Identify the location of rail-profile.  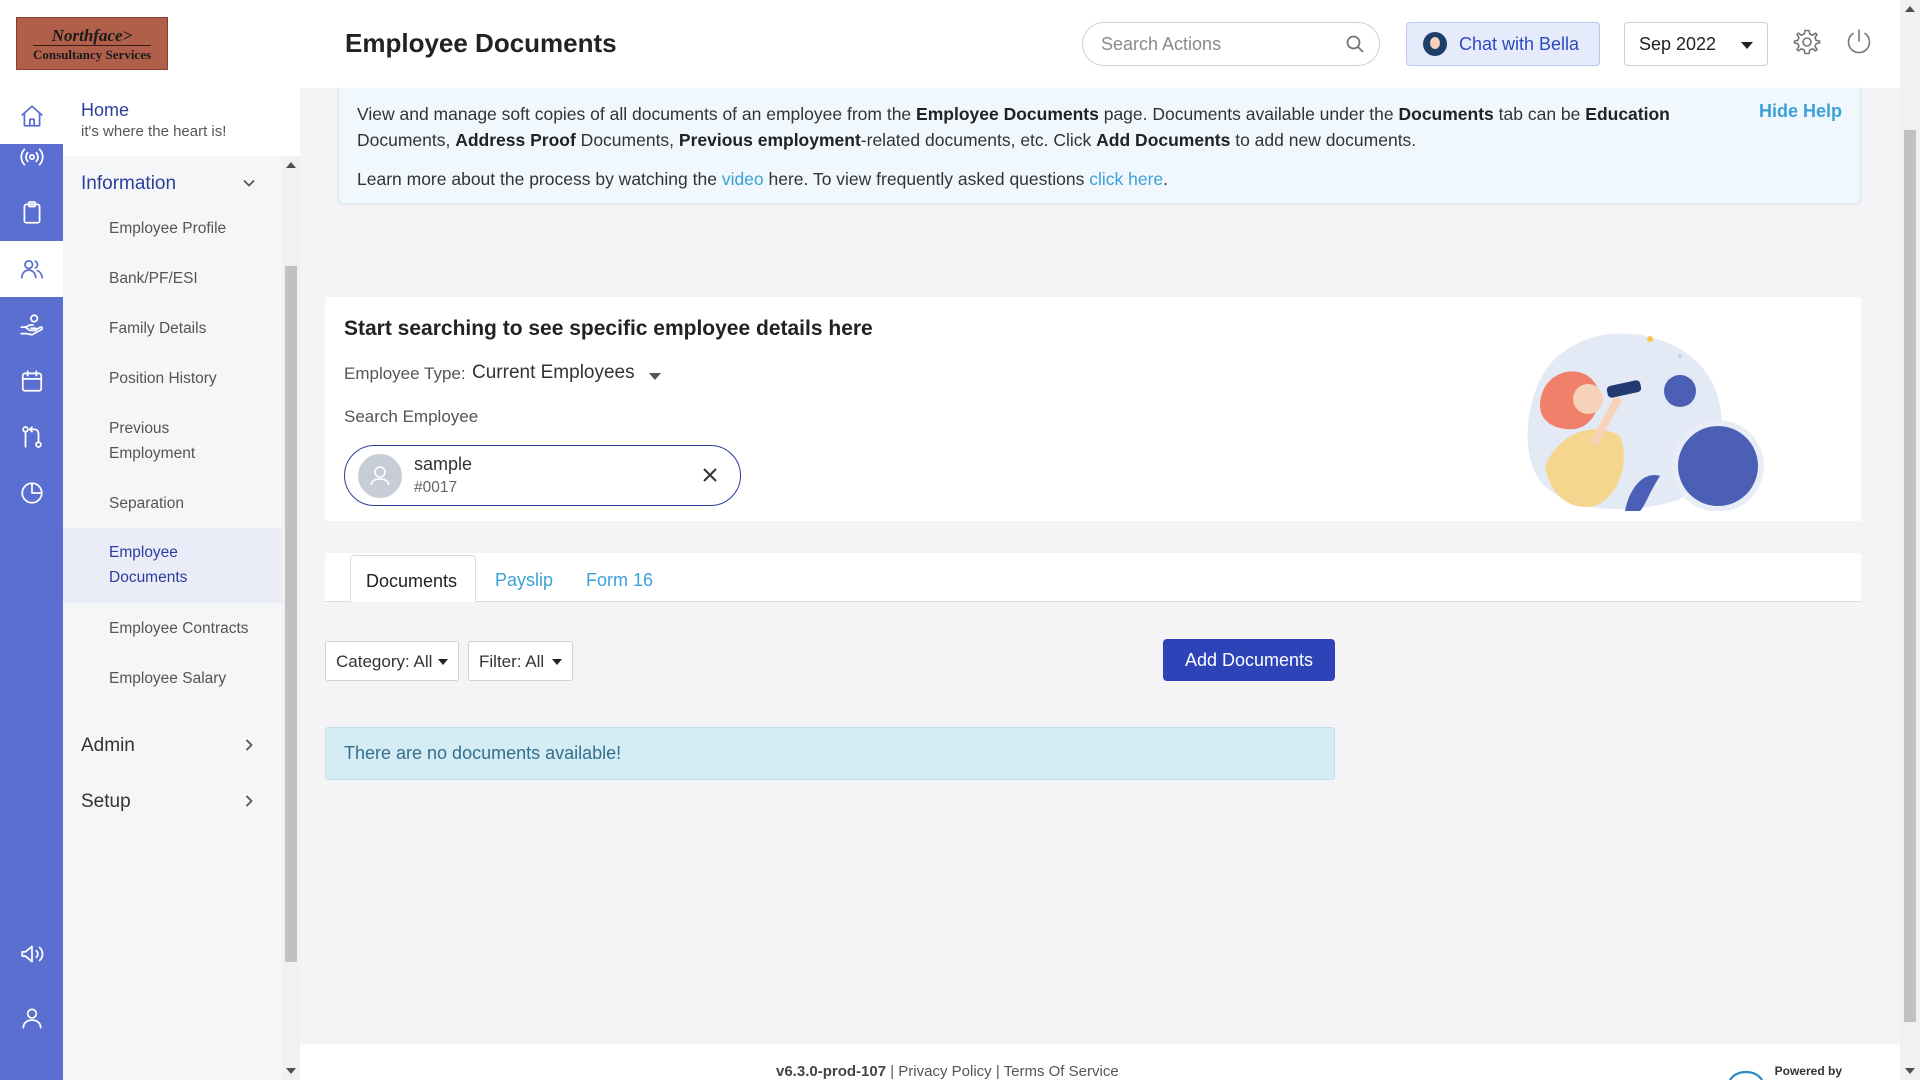
(31, 1018).